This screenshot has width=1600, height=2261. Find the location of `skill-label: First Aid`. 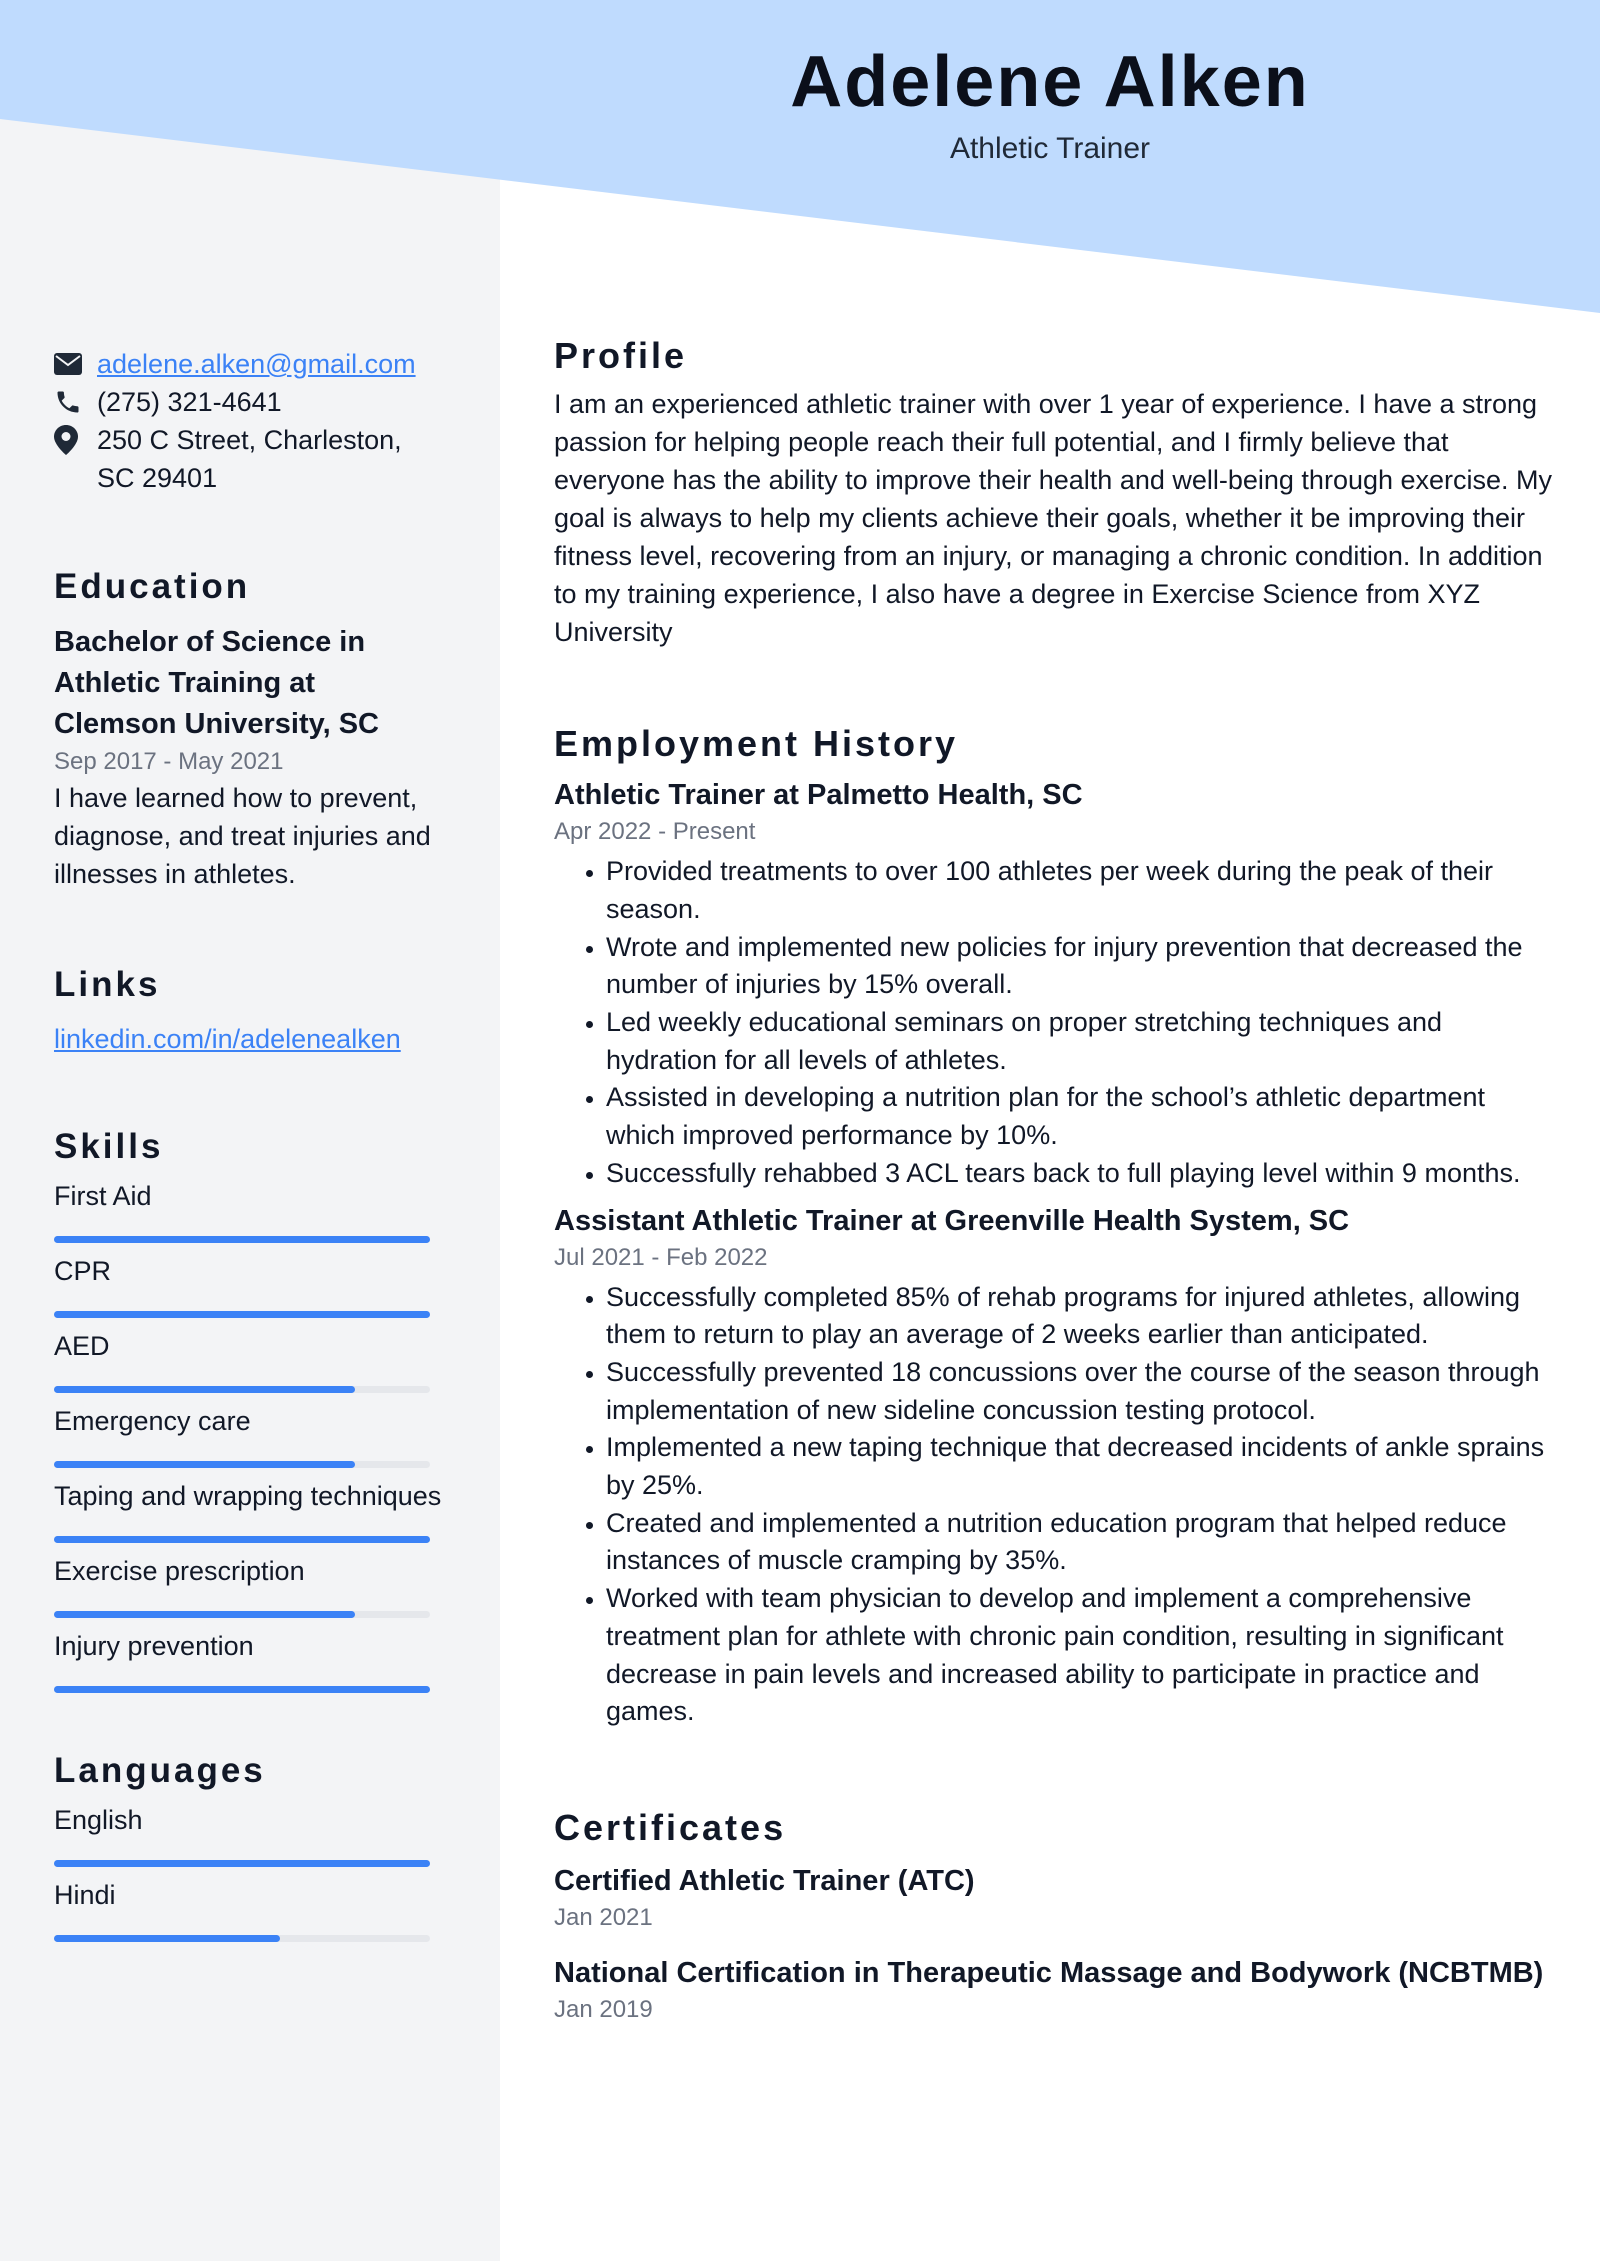

skill-label: First Aid is located at coordinates (103, 1196).